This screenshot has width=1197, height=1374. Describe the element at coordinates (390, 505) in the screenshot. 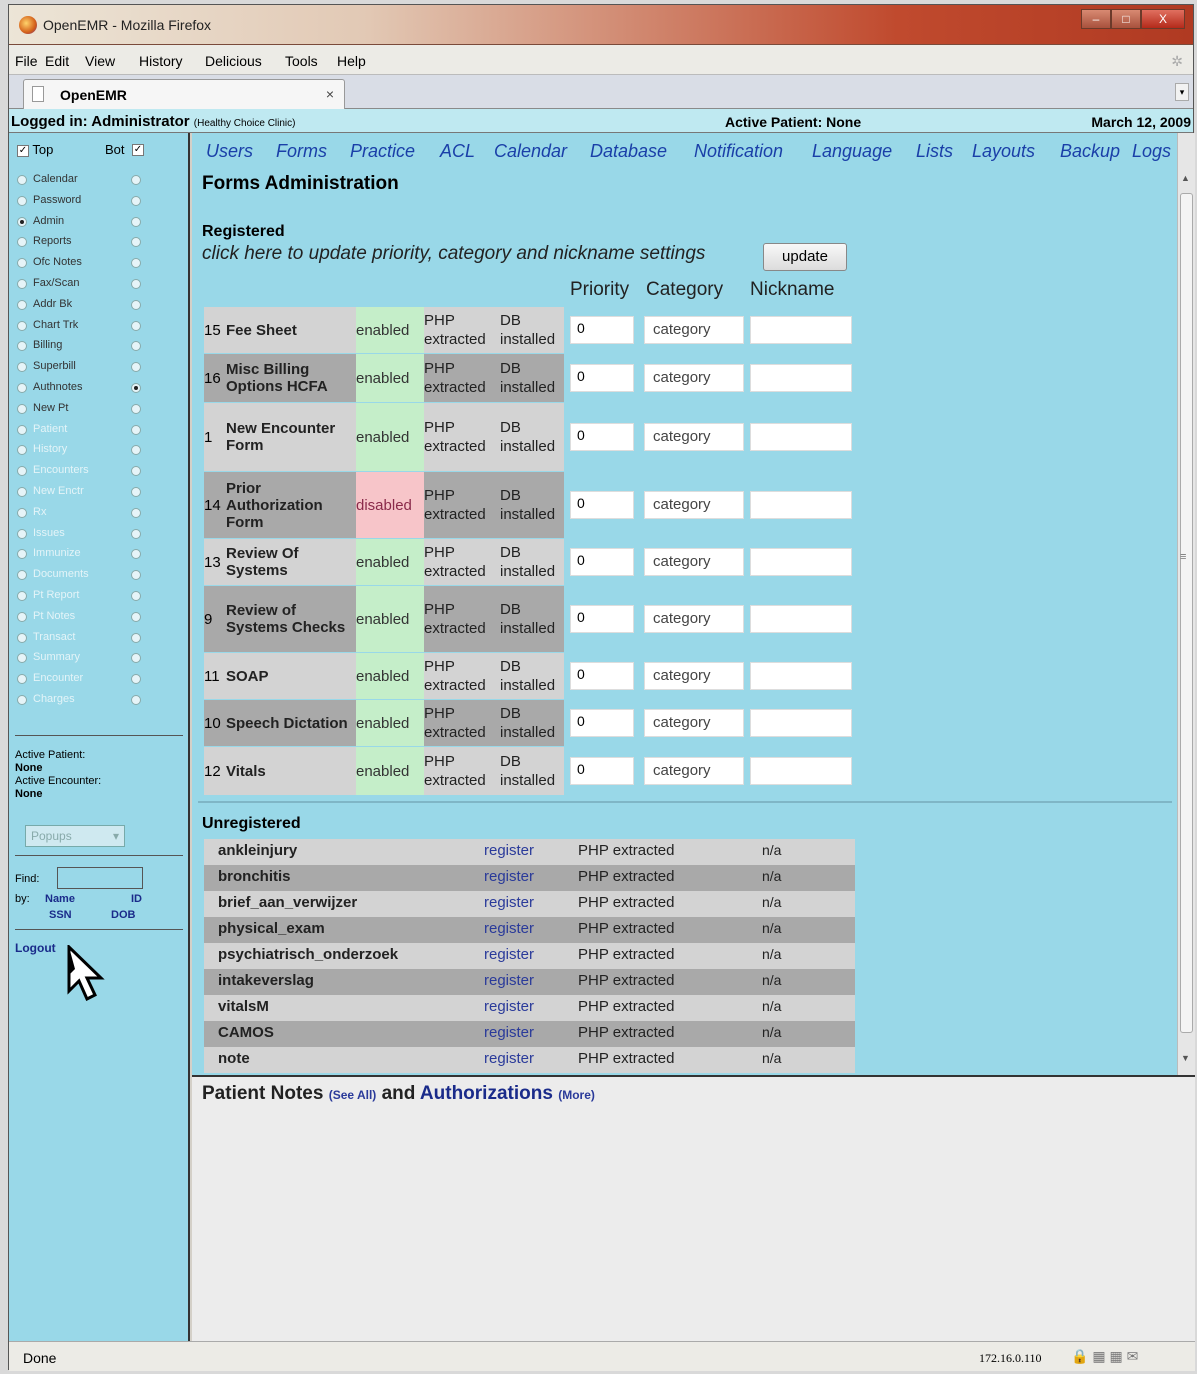

I see `form-status-toggle: disabled` at that location.